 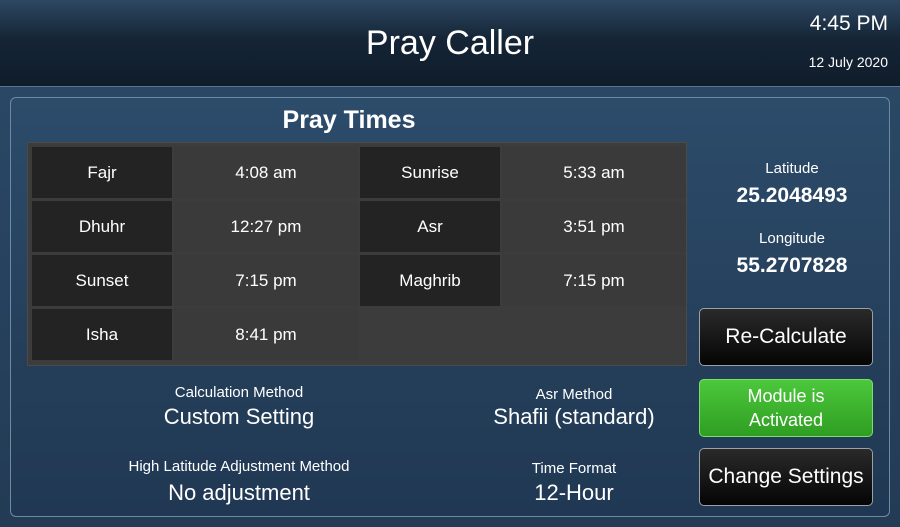 What do you see at coordinates (786, 408) in the screenshot?
I see `module-activated-button: Module is Activated` at bounding box center [786, 408].